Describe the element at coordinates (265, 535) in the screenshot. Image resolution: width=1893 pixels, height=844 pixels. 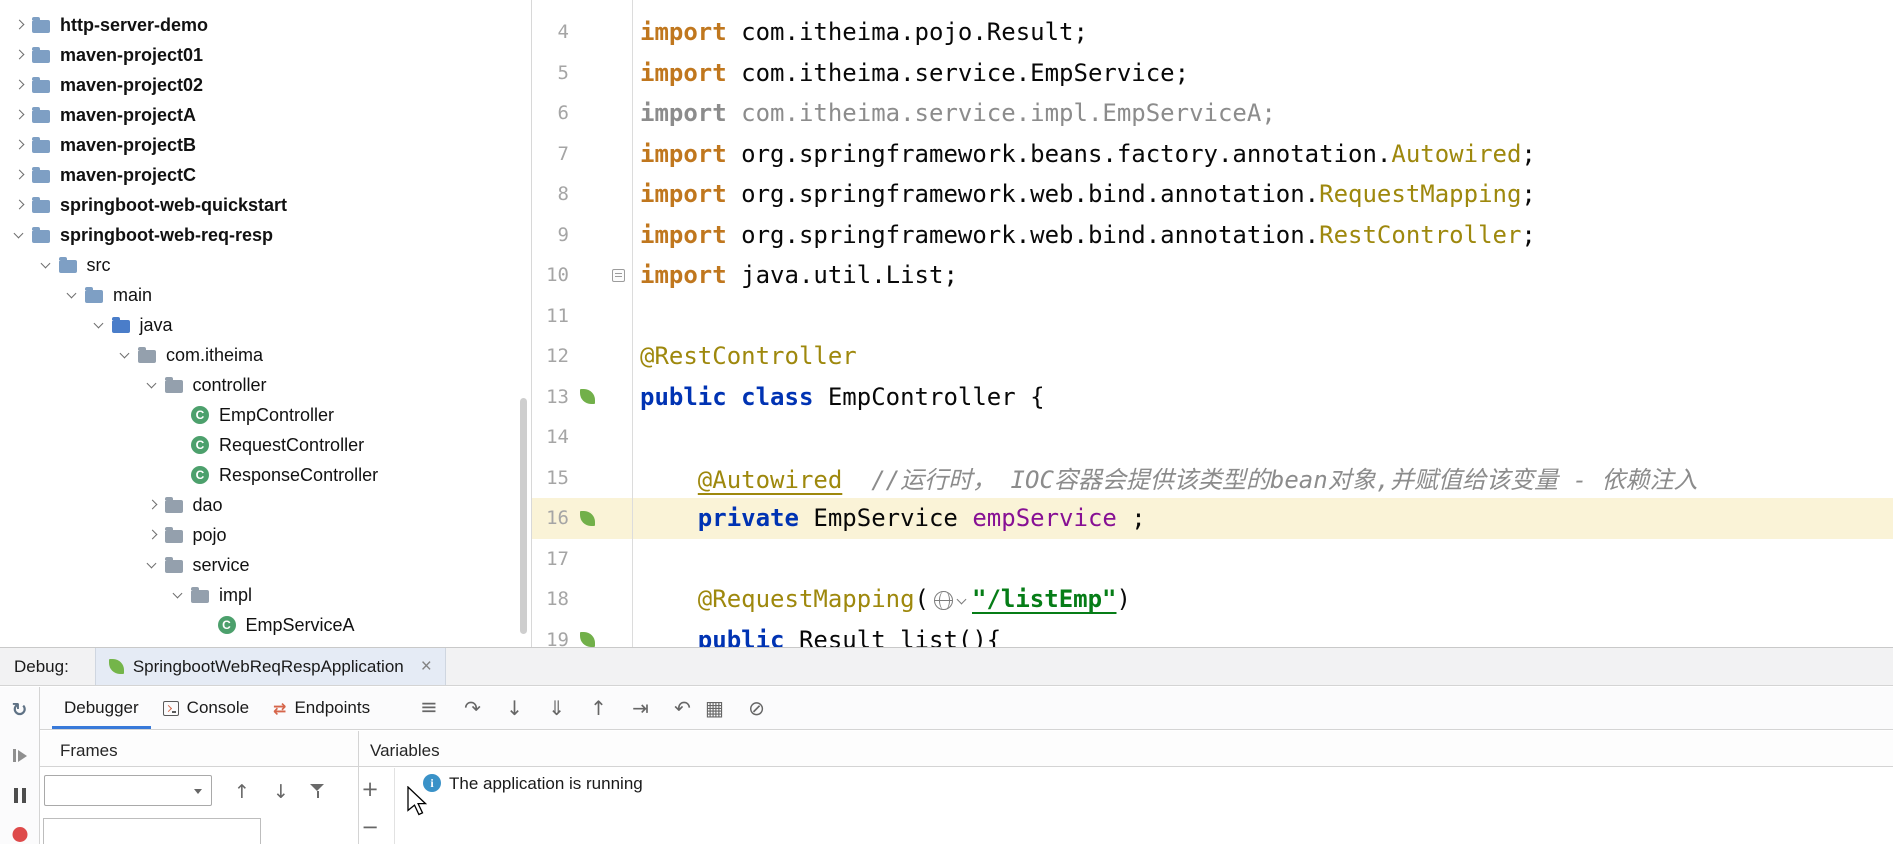
I see `tree-item: pojo` at that location.